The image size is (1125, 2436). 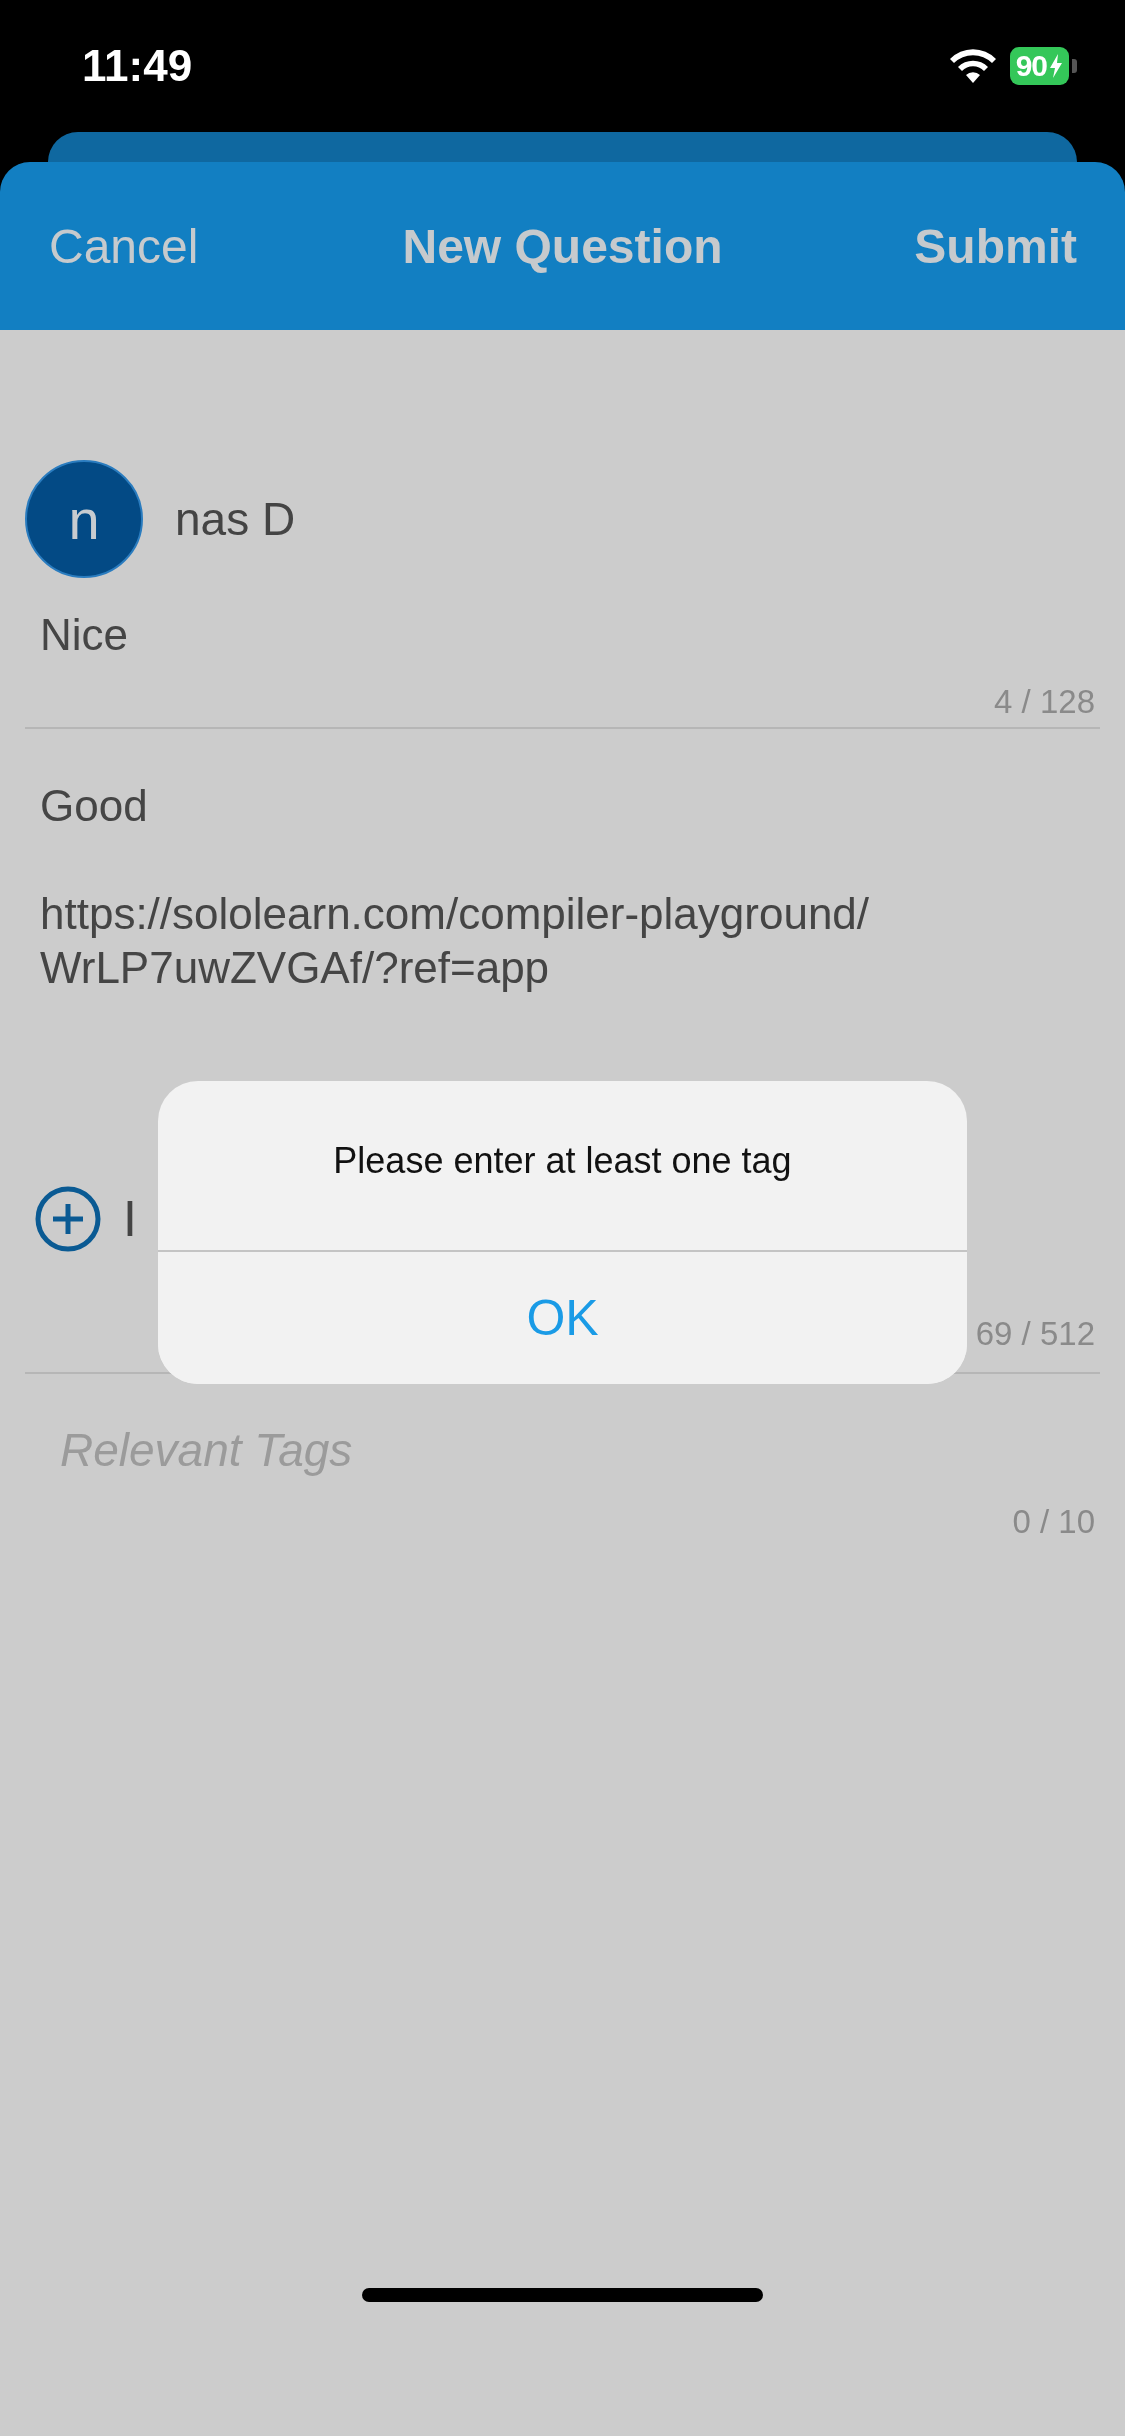 What do you see at coordinates (995, 246) in the screenshot?
I see `submit-button: Submit` at bounding box center [995, 246].